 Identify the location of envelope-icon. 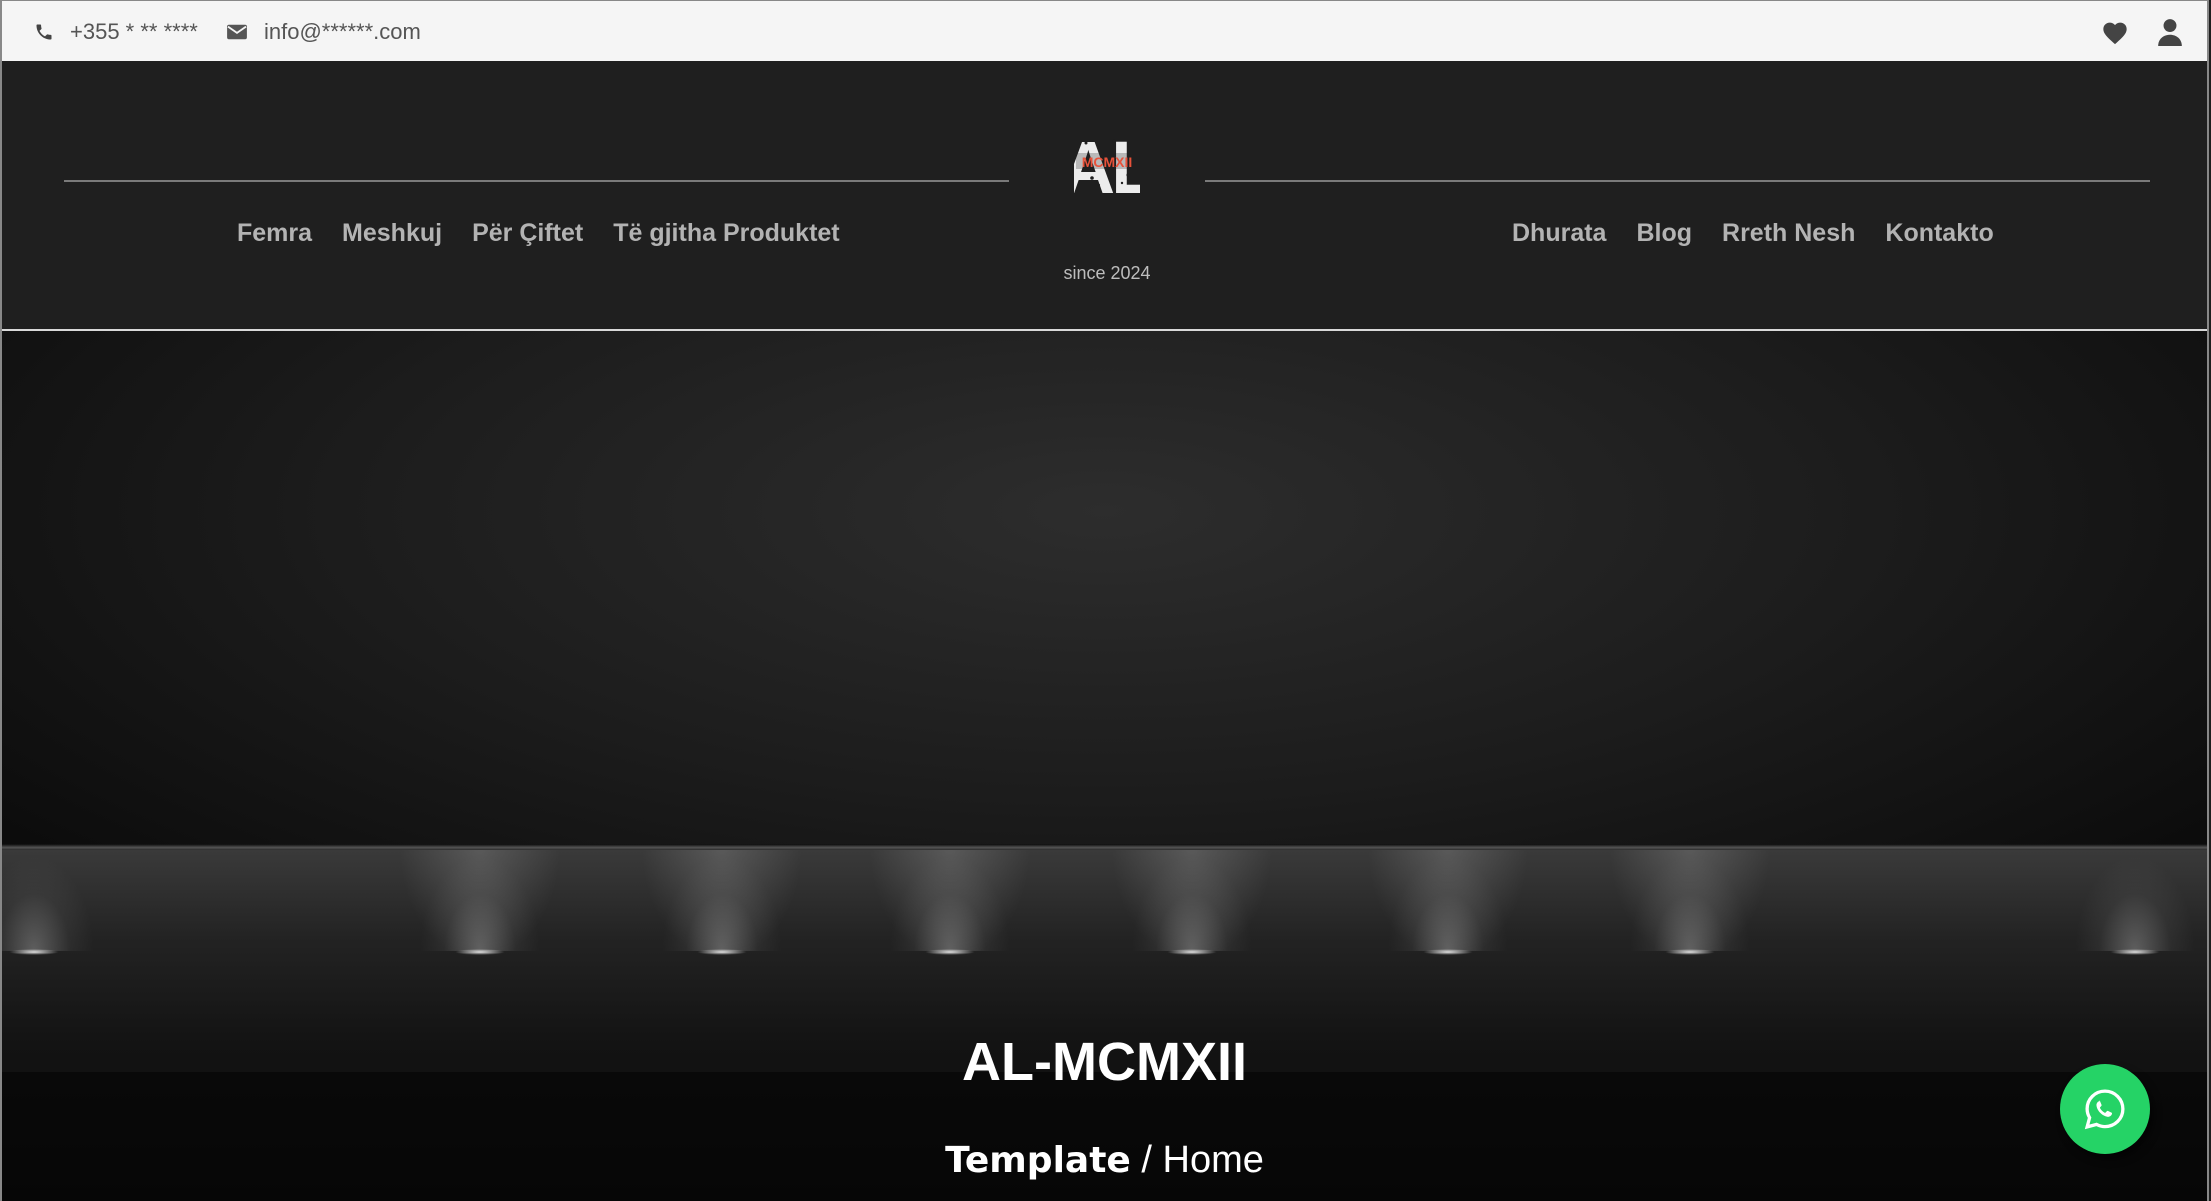
(237, 31).